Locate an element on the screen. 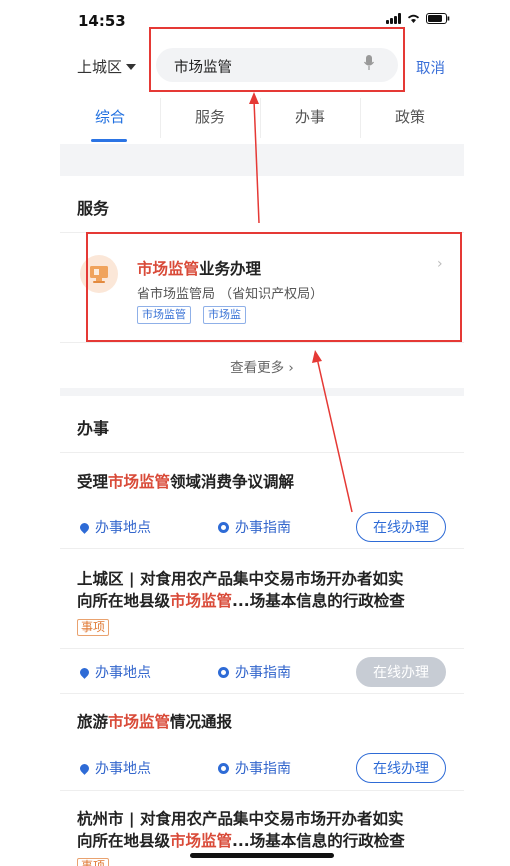  annotation-arrow-service is located at coordinates (334, 435).